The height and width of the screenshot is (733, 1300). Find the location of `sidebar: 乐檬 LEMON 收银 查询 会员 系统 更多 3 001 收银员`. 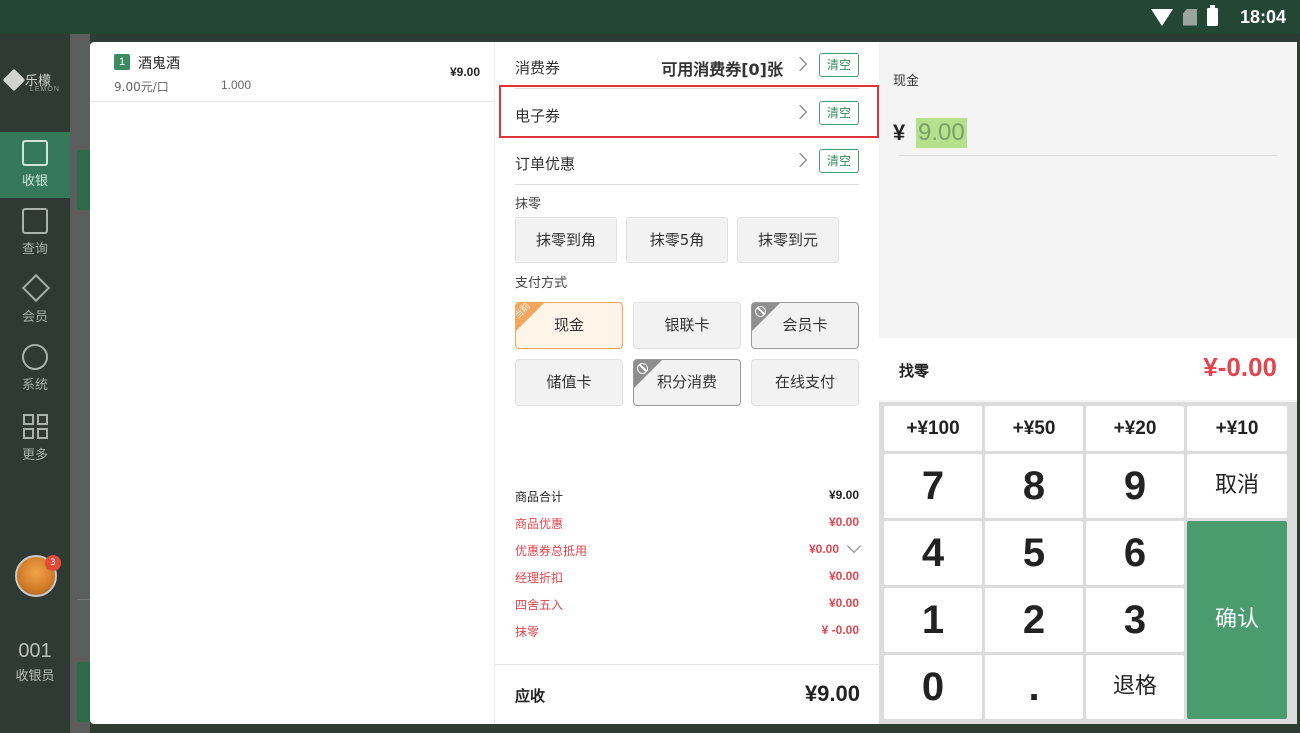

sidebar: 乐檬 LEMON 收银 查询 会员 系统 更多 3 001 收银员 is located at coordinates (35, 383).